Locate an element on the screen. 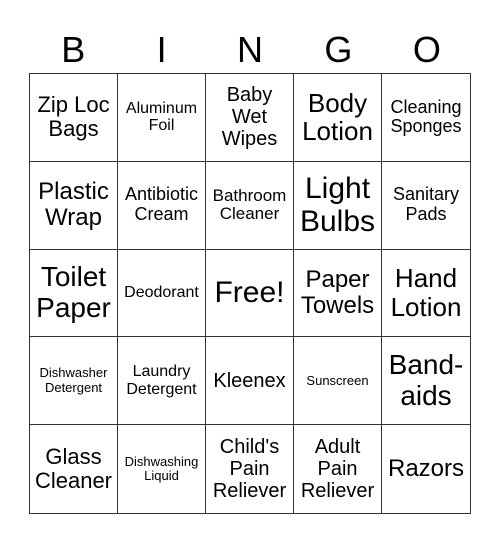 The height and width of the screenshot is (544, 500). bingo-header: B I N G O is located at coordinates (250, 50).